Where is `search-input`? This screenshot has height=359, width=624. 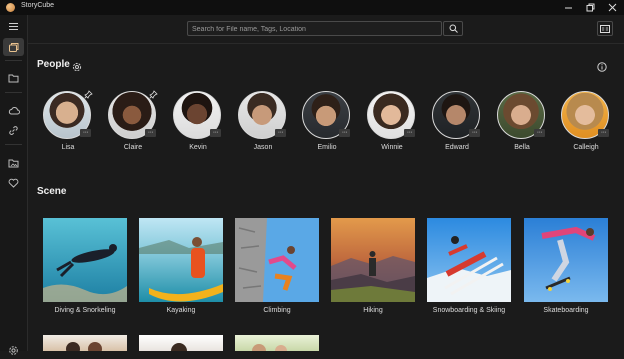 search-input is located at coordinates (314, 29).